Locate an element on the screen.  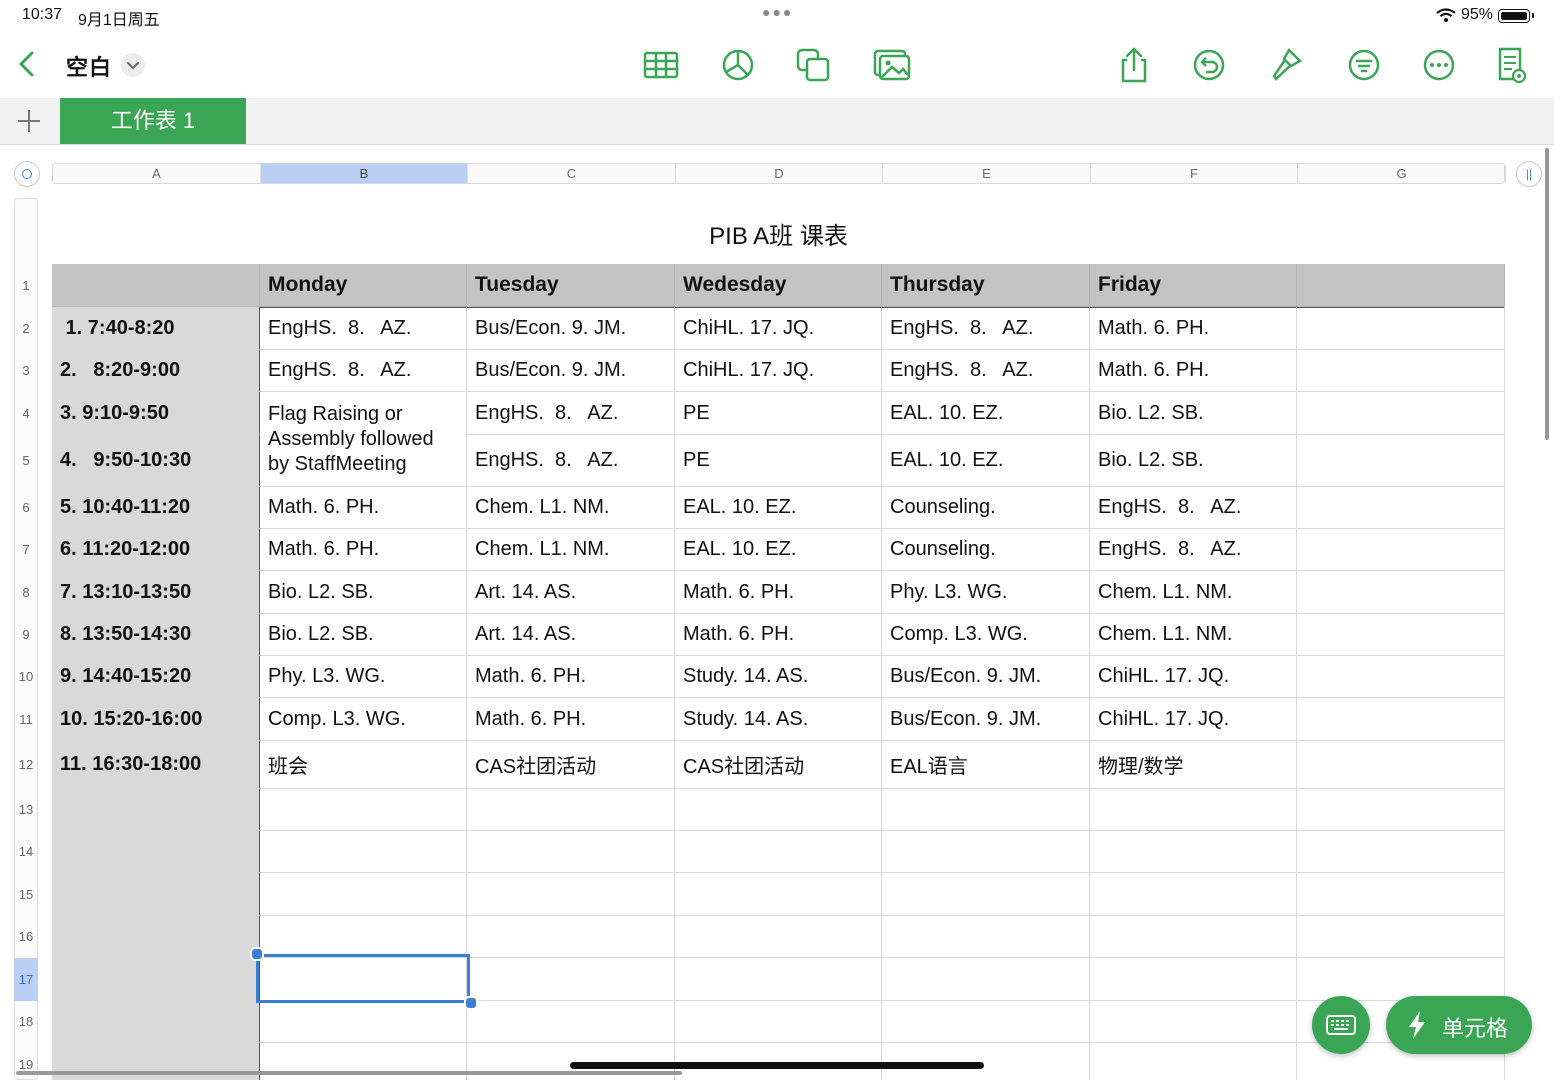
row-header-10: 10 is located at coordinates (26, 677).